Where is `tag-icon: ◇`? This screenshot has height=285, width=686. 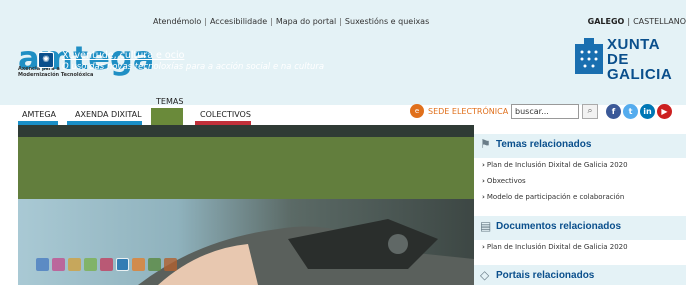
tag-icon: ◇ is located at coordinates (485, 275).